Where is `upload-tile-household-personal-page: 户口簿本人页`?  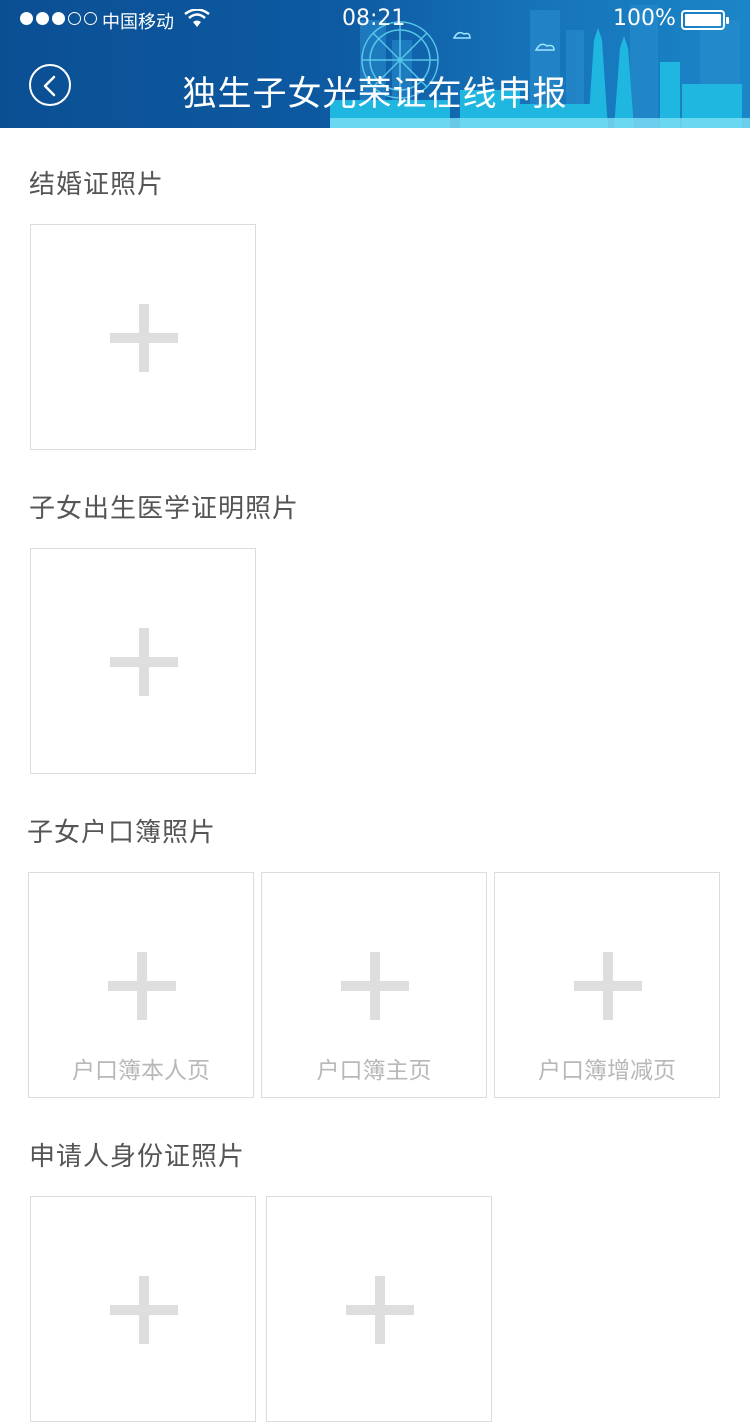
upload-tile-household-personal-page: 户口簿本人页 is located at coordinates (141, 985).